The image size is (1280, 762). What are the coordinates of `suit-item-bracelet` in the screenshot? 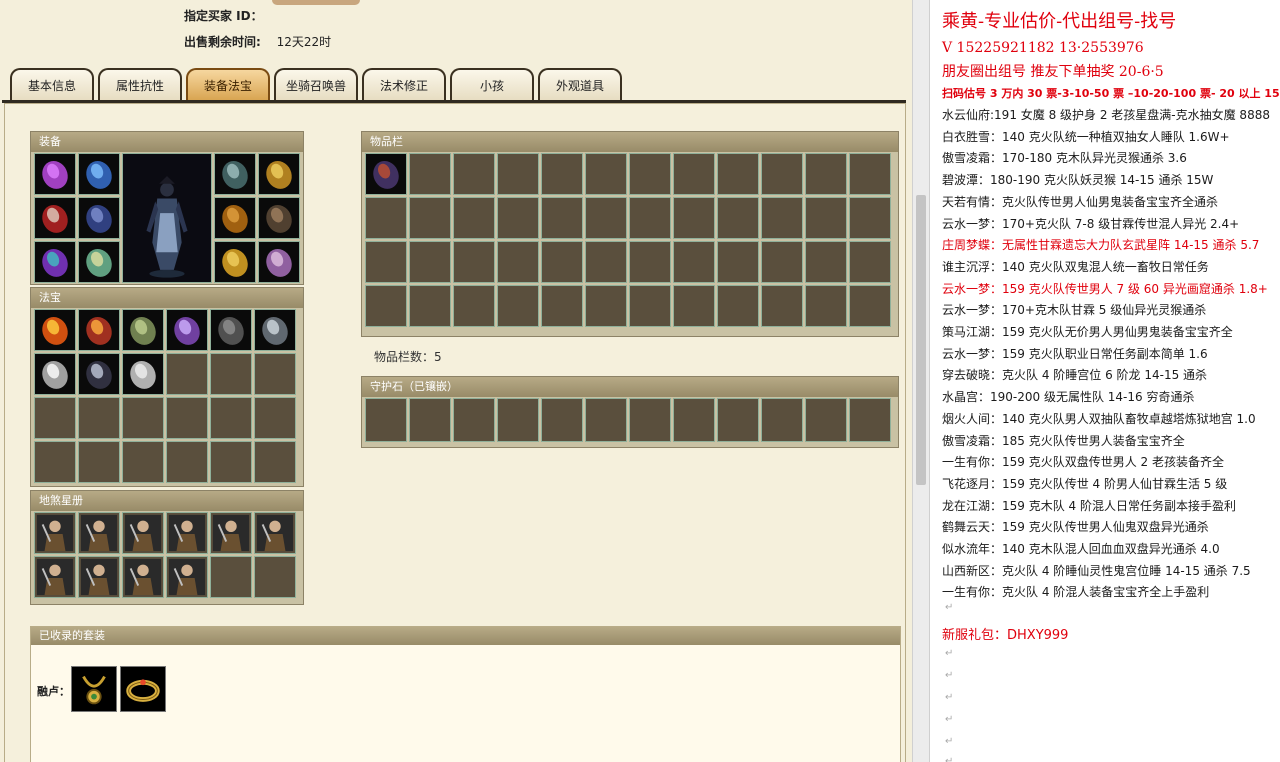 It's located at (143, 689).